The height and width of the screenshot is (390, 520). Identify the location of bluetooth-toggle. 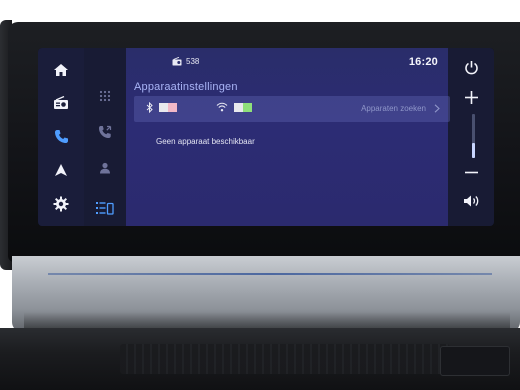
(168, 107).